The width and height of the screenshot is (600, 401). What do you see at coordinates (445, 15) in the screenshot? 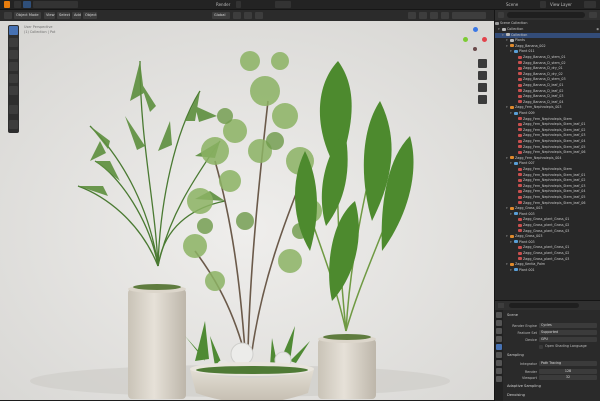
I see `xray-toggle-icon` at bounding box center [445, 15].